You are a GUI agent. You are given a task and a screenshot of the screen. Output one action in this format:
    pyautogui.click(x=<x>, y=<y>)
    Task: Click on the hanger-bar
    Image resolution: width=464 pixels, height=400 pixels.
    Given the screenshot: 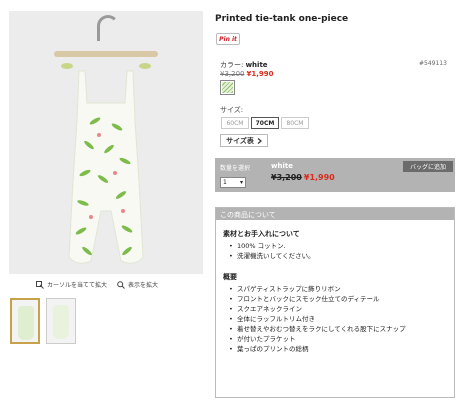 What is the action you would take?
    pyautogui.click(x=106, y=54)
    